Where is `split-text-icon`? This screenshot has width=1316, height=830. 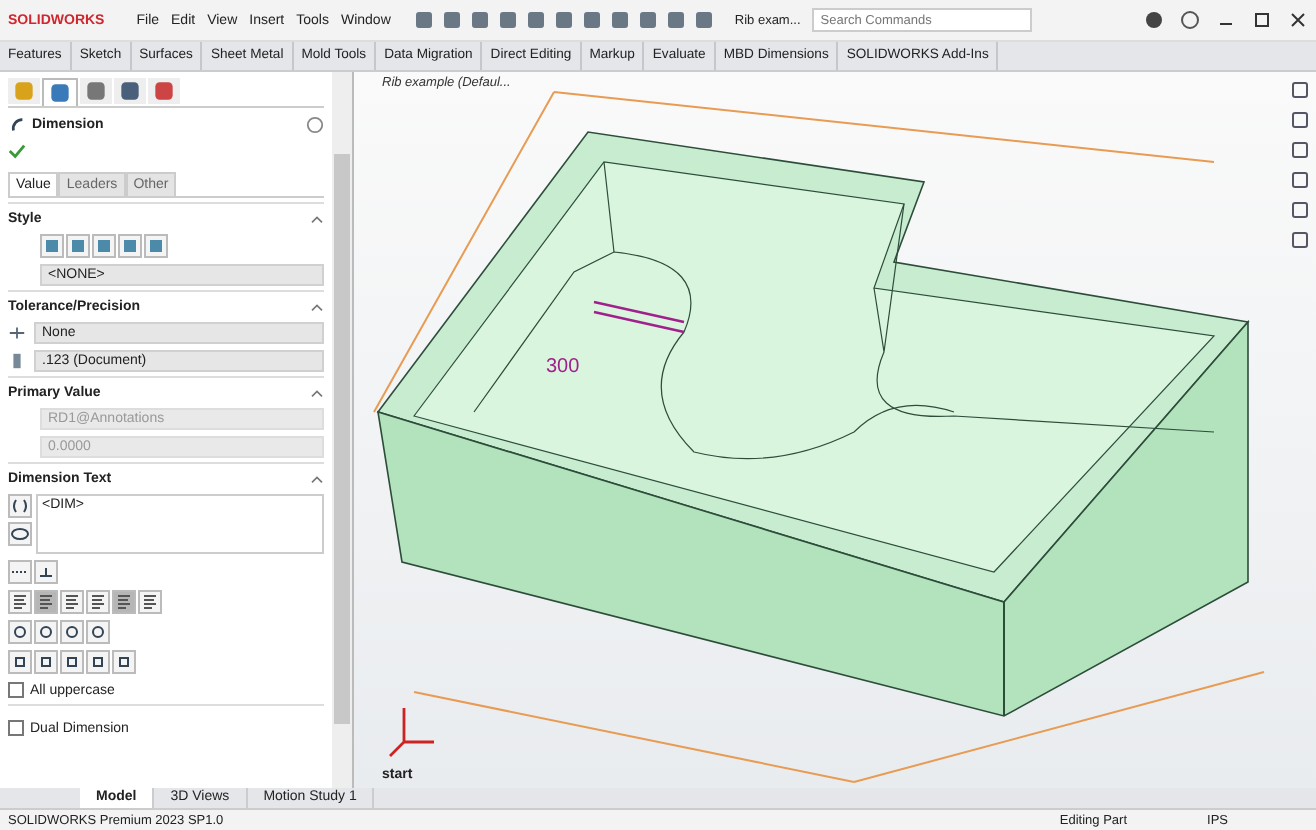
split-text-icon is located at coordinates (20, 572).